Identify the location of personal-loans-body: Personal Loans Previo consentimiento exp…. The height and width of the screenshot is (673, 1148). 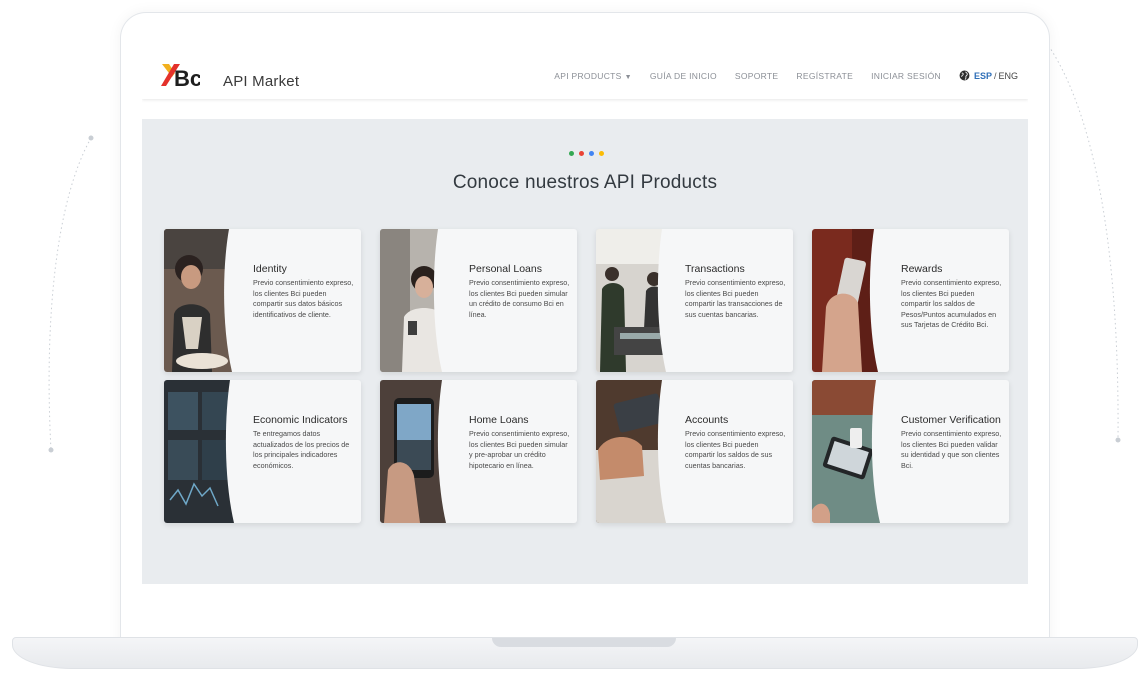
(521, 291).